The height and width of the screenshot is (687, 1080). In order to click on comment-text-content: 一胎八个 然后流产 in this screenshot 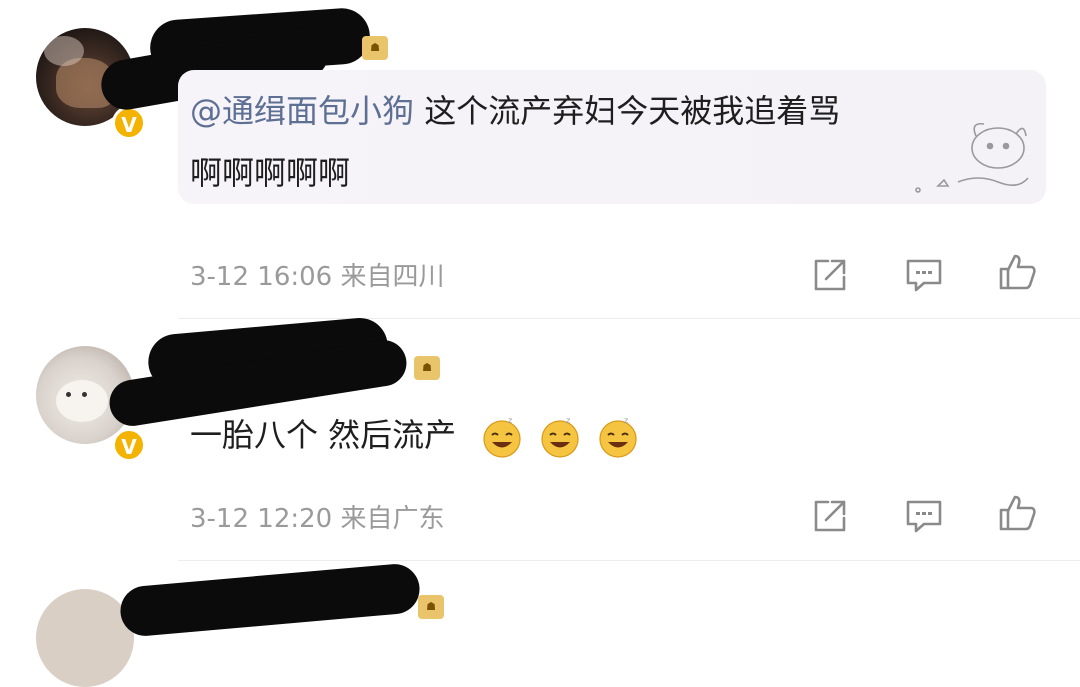, I will do `click(323, 435)`.